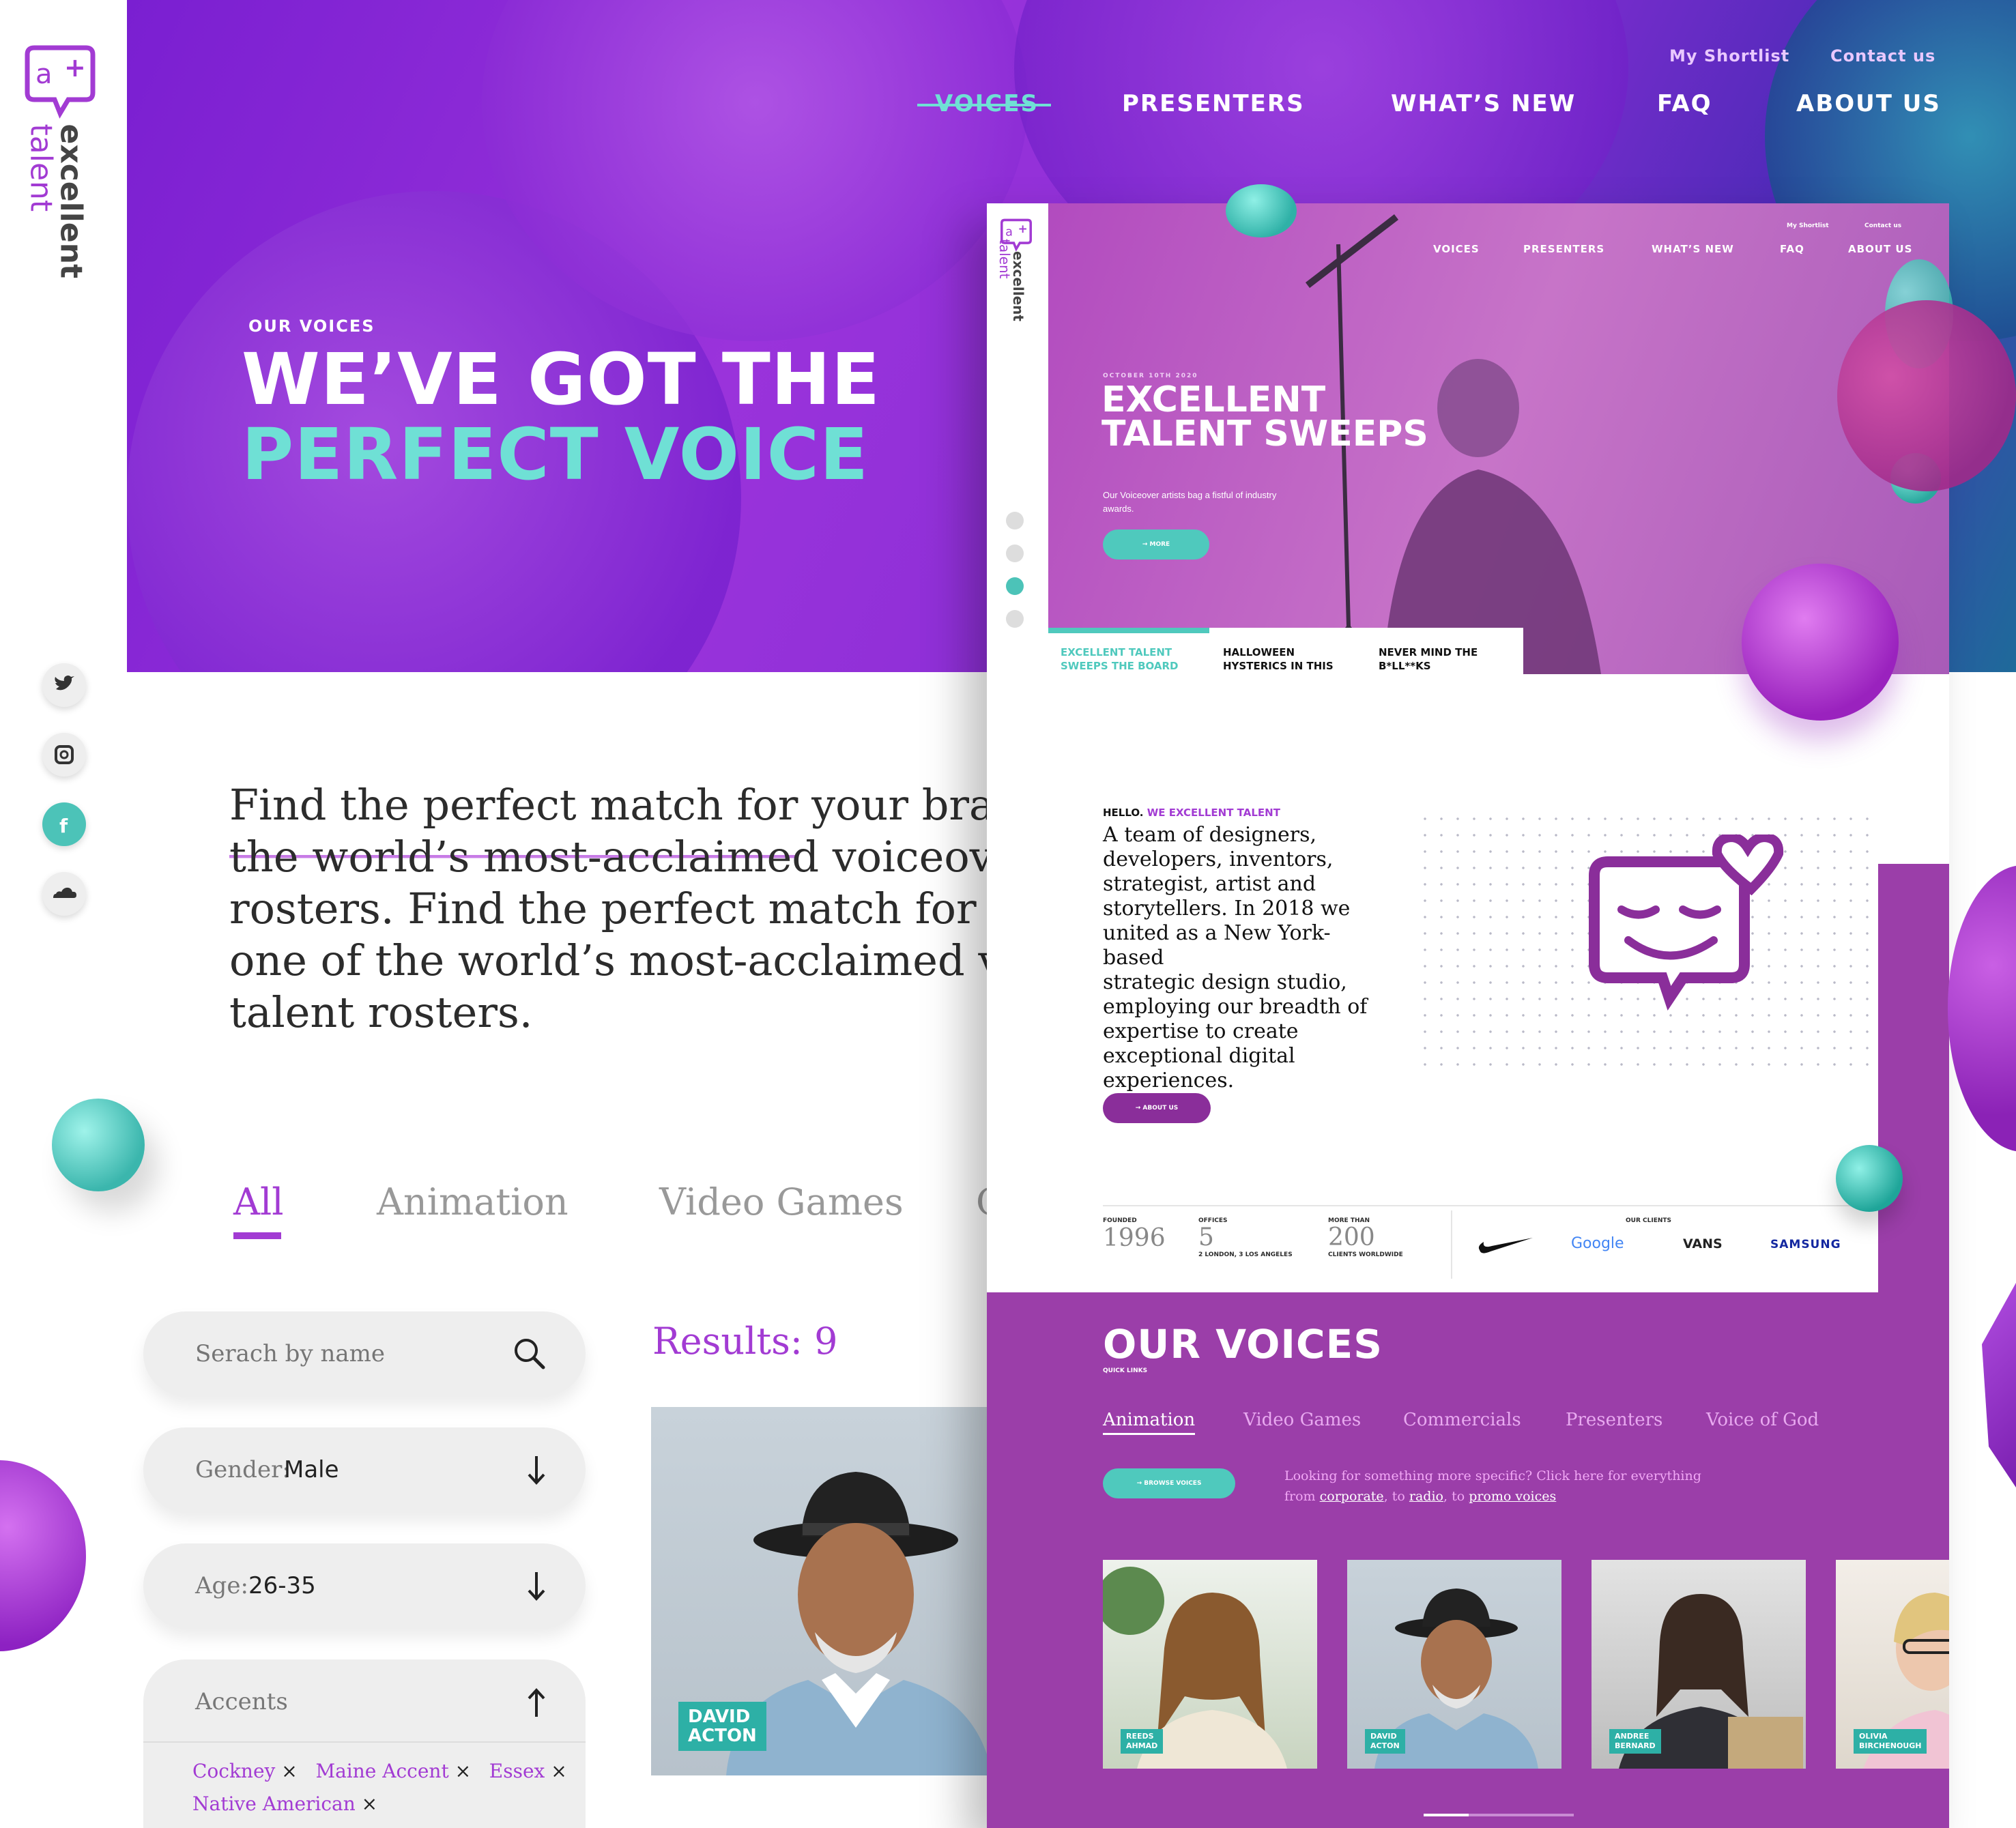 Image resolution: width=2016 pixels, height=1828 pixels. Describe the element at coordinates (311, 1469) in the screenshot. I see `gender-value: Male` at that location.